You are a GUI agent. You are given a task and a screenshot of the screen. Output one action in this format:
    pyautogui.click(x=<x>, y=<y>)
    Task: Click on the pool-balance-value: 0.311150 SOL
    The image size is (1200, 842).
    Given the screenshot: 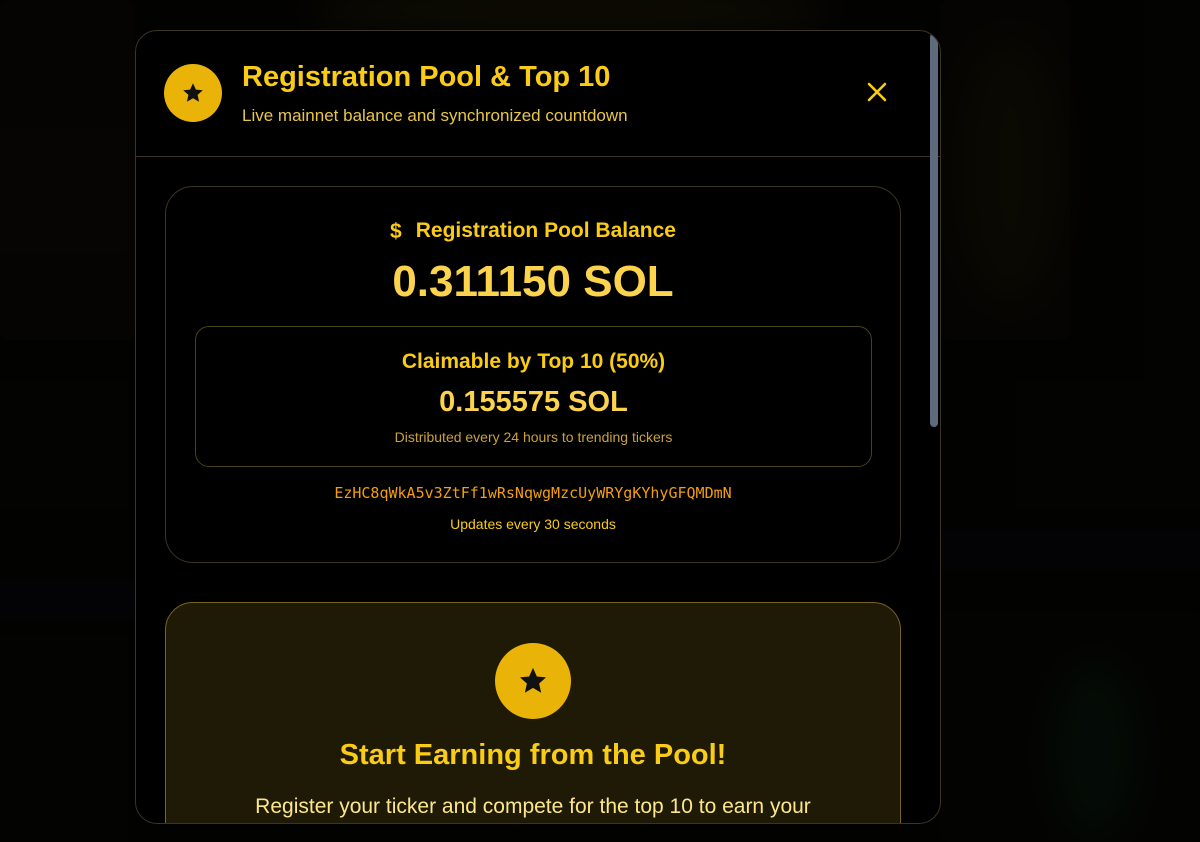 What is the action you would take?
    pyautogui.click(x=533, y=281)
    